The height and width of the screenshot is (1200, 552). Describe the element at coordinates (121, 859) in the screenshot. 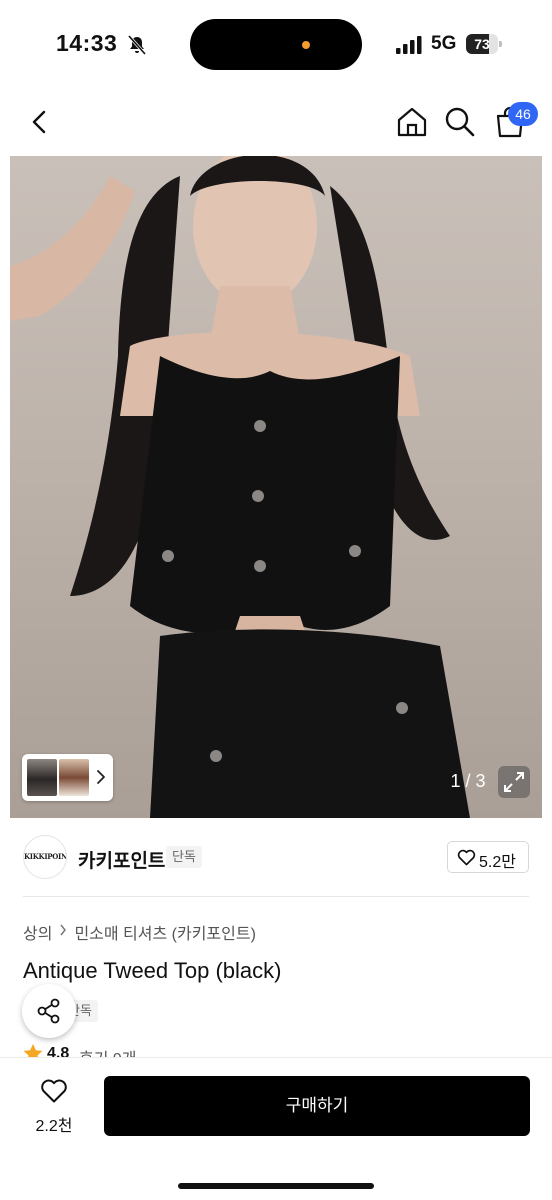

I see `shop-name: 카키포인트` at that location.